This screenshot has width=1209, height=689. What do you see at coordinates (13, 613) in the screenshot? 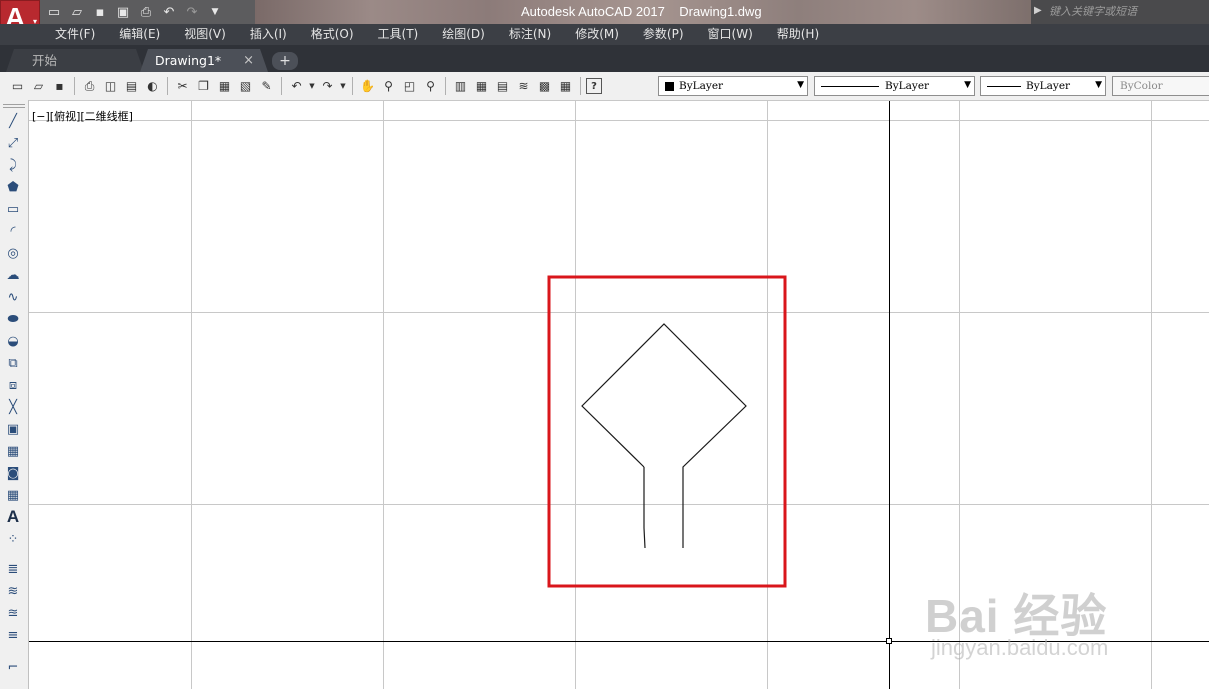
I see `layer-walk-icon: ≊` at bounding box center [13, 613].